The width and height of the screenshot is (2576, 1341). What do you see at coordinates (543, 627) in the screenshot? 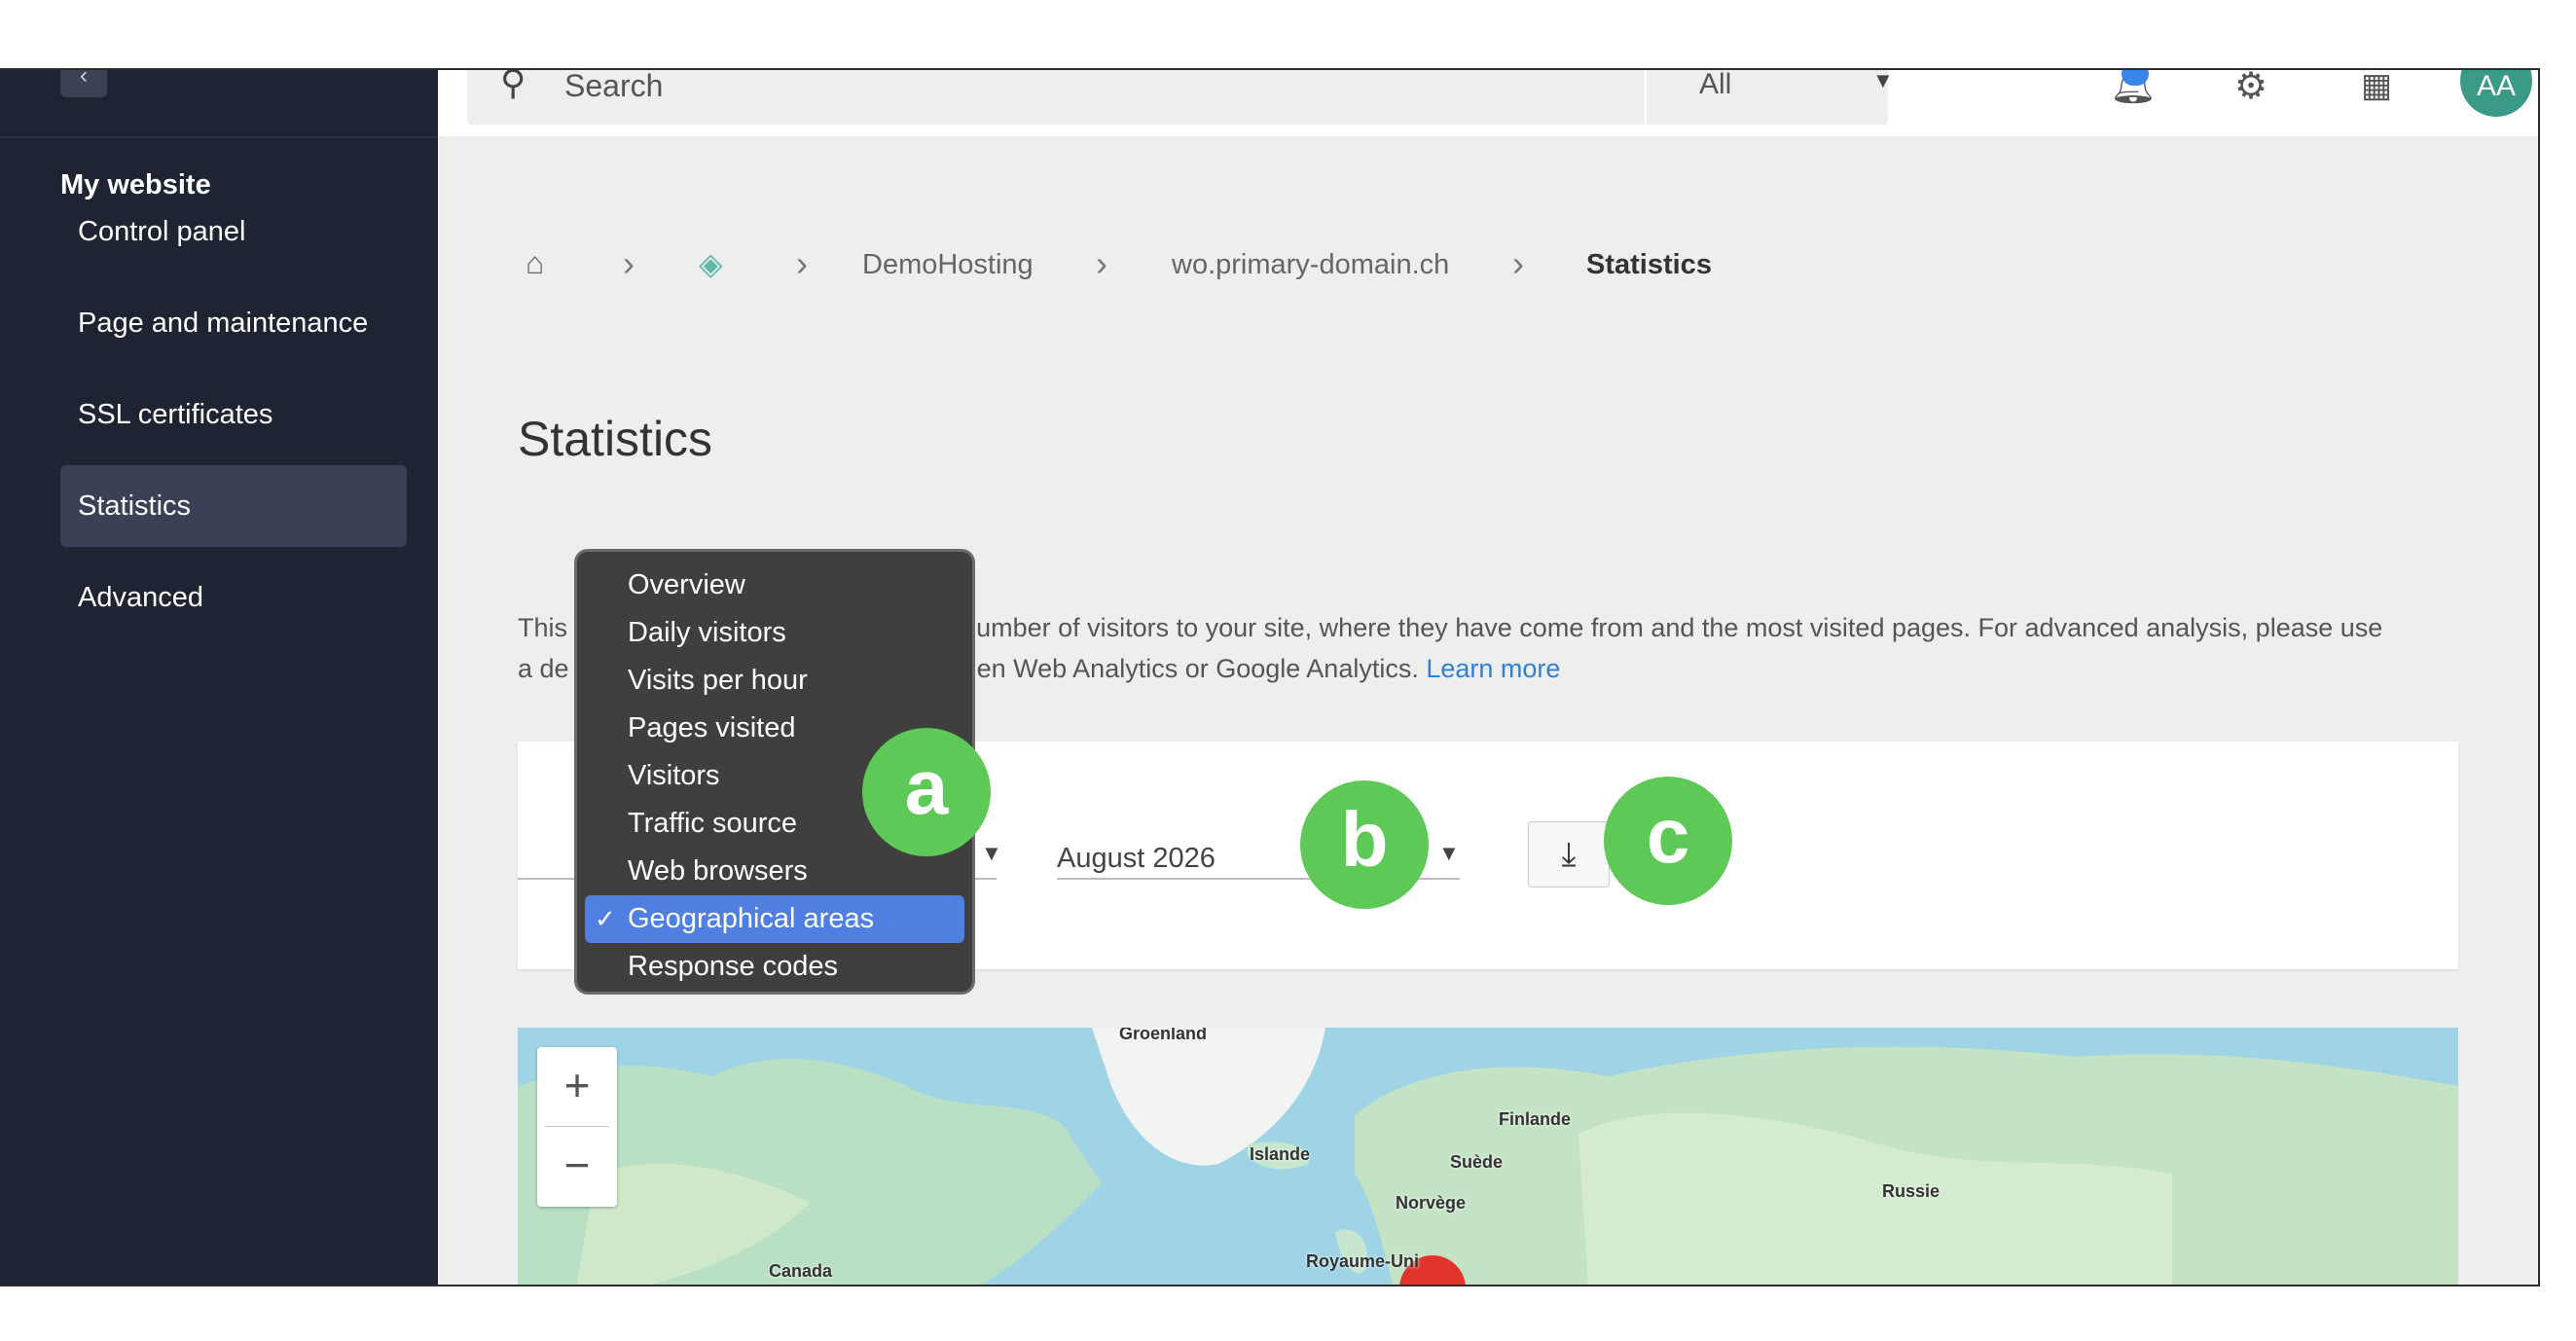
I see `description-text: This` at bounding box center [543, 627].